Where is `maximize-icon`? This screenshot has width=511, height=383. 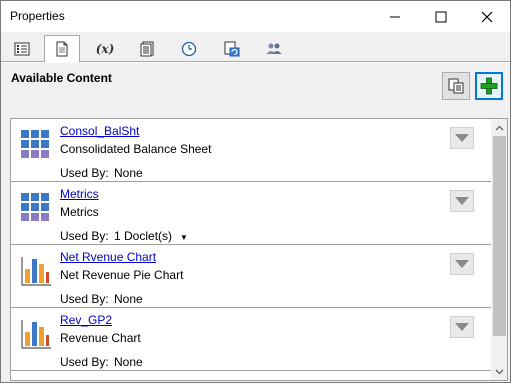 maximize-icon is located at coordinates (441, 16).